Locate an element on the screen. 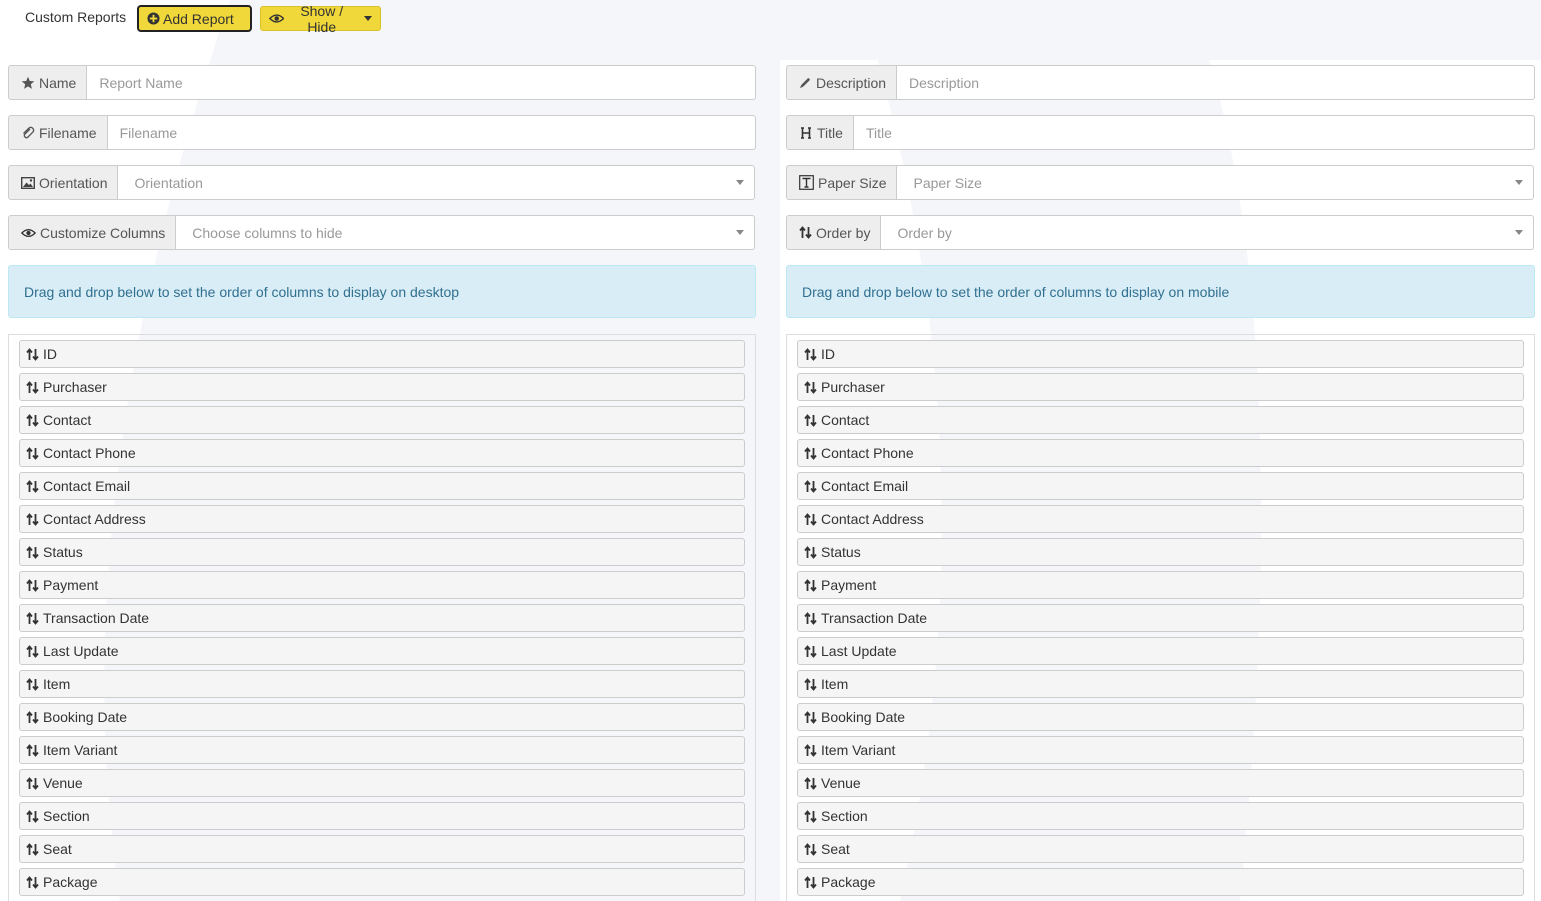 The width and height of the screenshot is (1541, 901). column-label: Venue is located at coordinates (63, 783).